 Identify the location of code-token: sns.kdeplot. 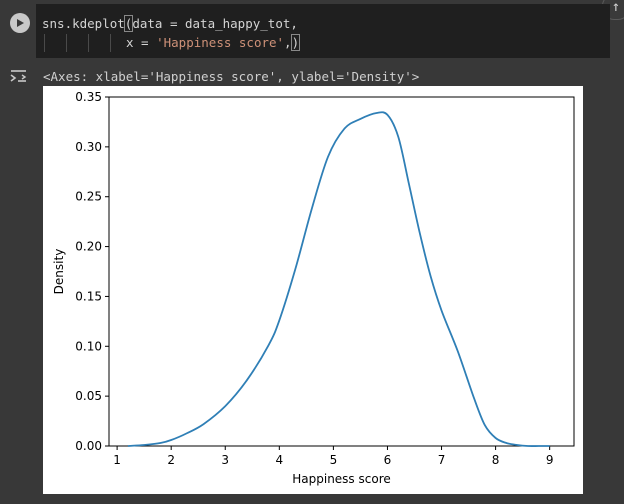
(83, 23).